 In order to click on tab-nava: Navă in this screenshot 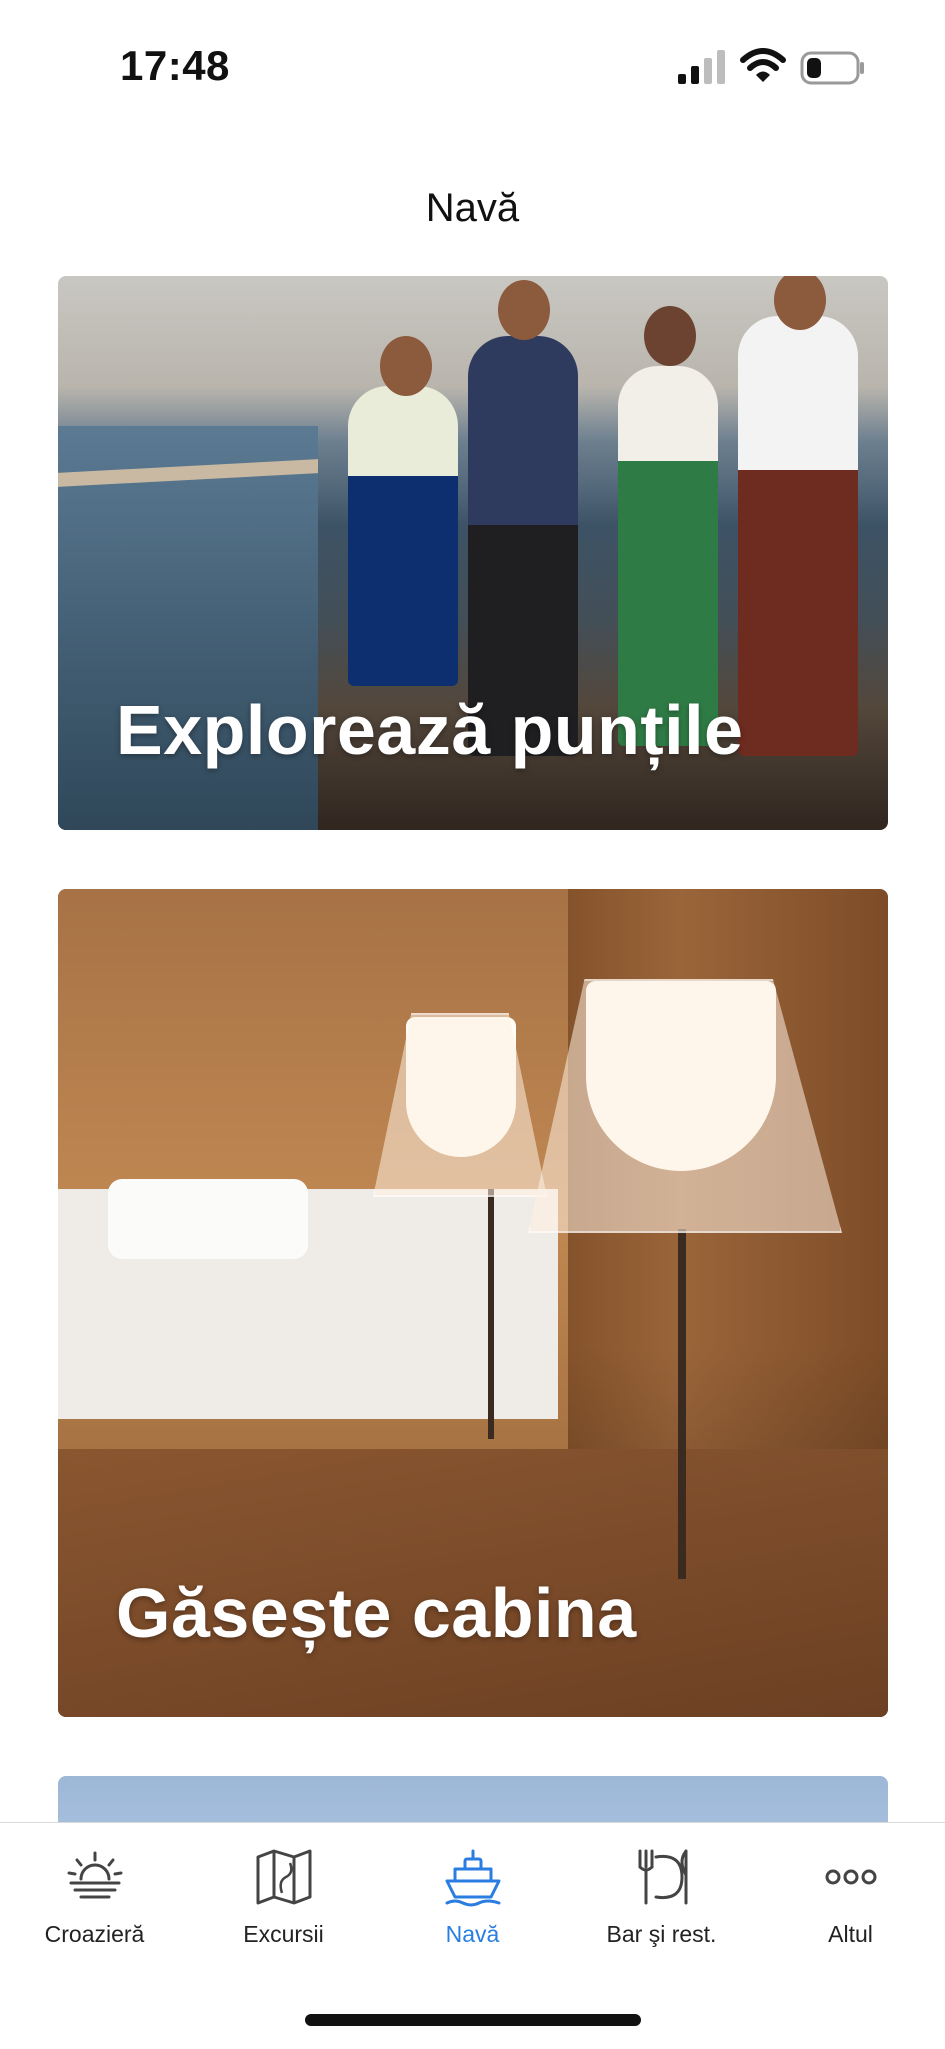, I will do `click(472, 1903)`.